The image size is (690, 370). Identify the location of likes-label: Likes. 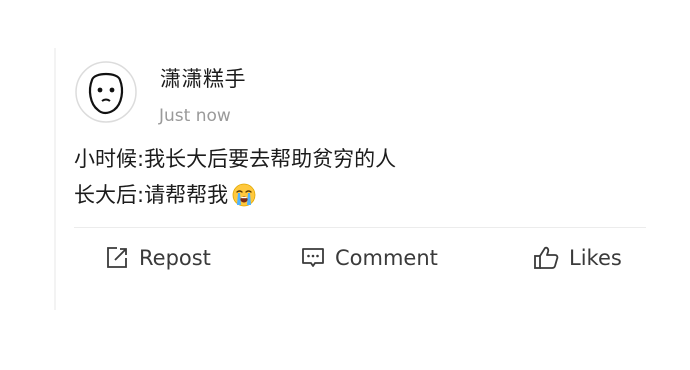
(595, 258).